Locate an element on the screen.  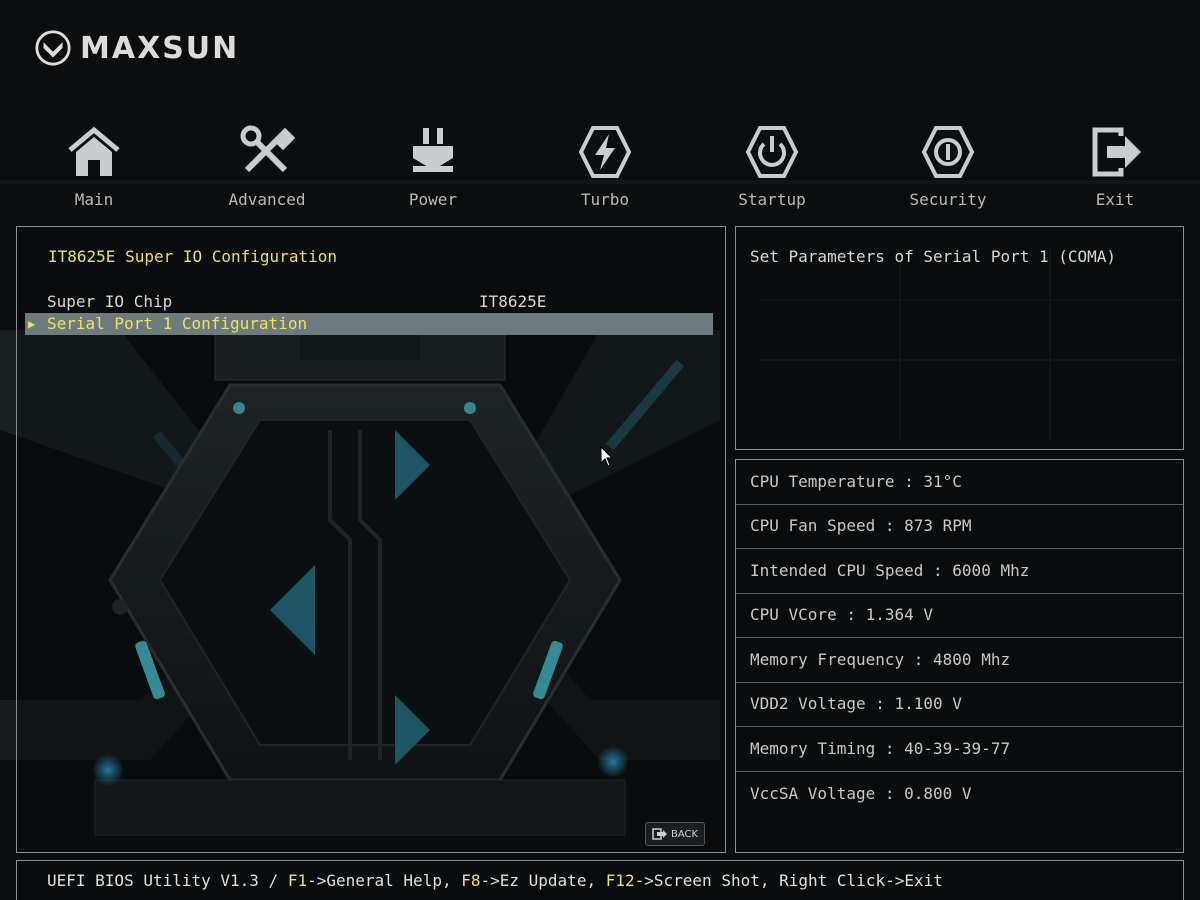
hotkey-f1: F1 is located at coordinates (297, 880).